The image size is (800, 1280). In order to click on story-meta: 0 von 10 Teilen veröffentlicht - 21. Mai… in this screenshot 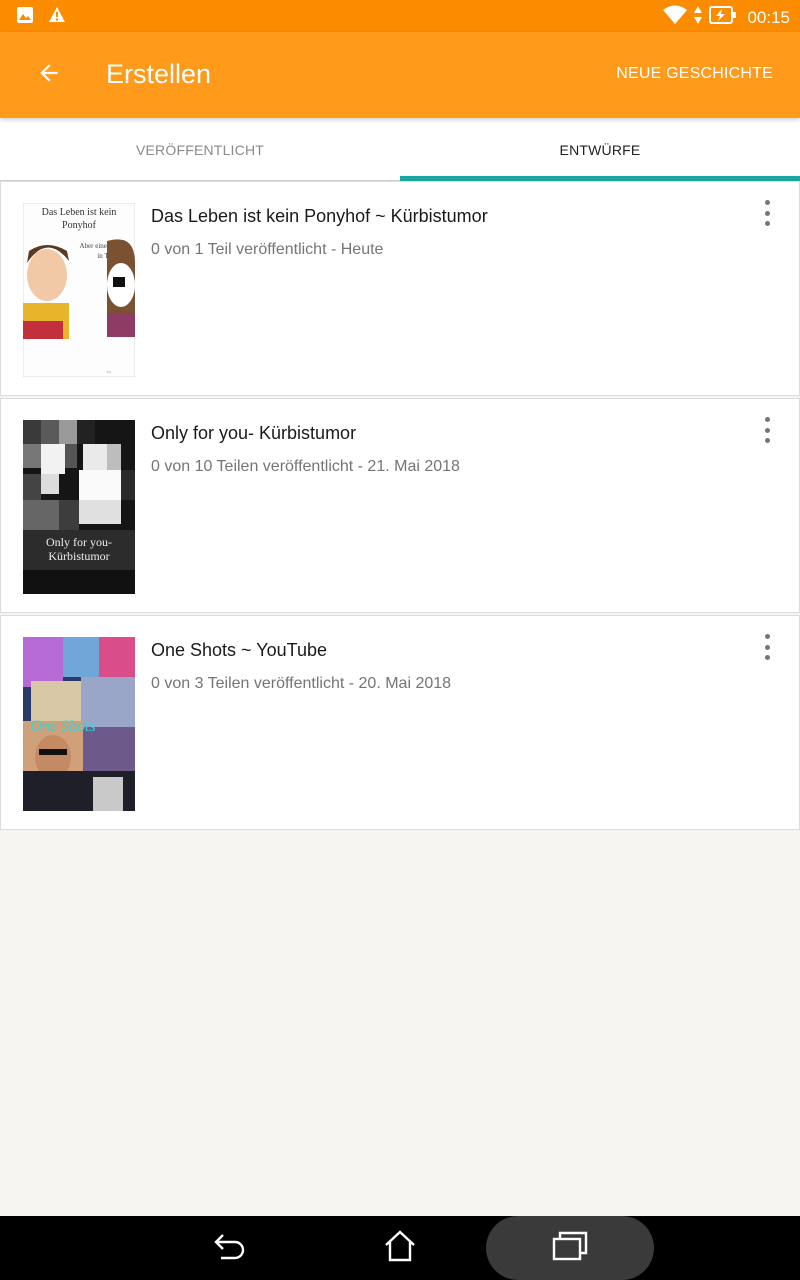, I will do `click(305, 466)`.